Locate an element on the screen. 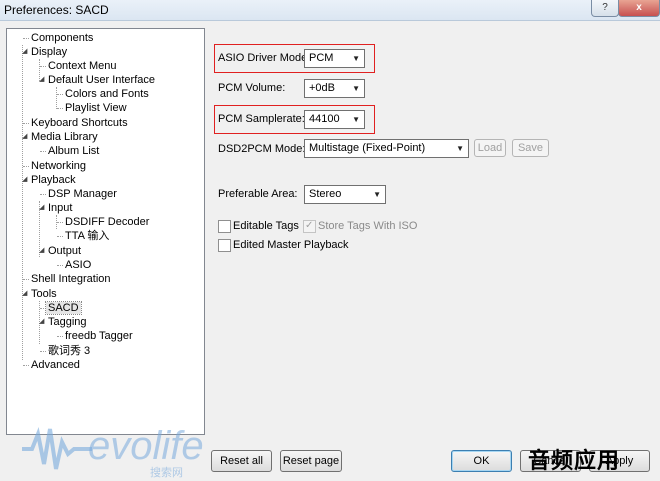 Image resolution: width=660 pixels, height=481 pixels. tree-item-label: Tagging is located at coordinates (67, 322).